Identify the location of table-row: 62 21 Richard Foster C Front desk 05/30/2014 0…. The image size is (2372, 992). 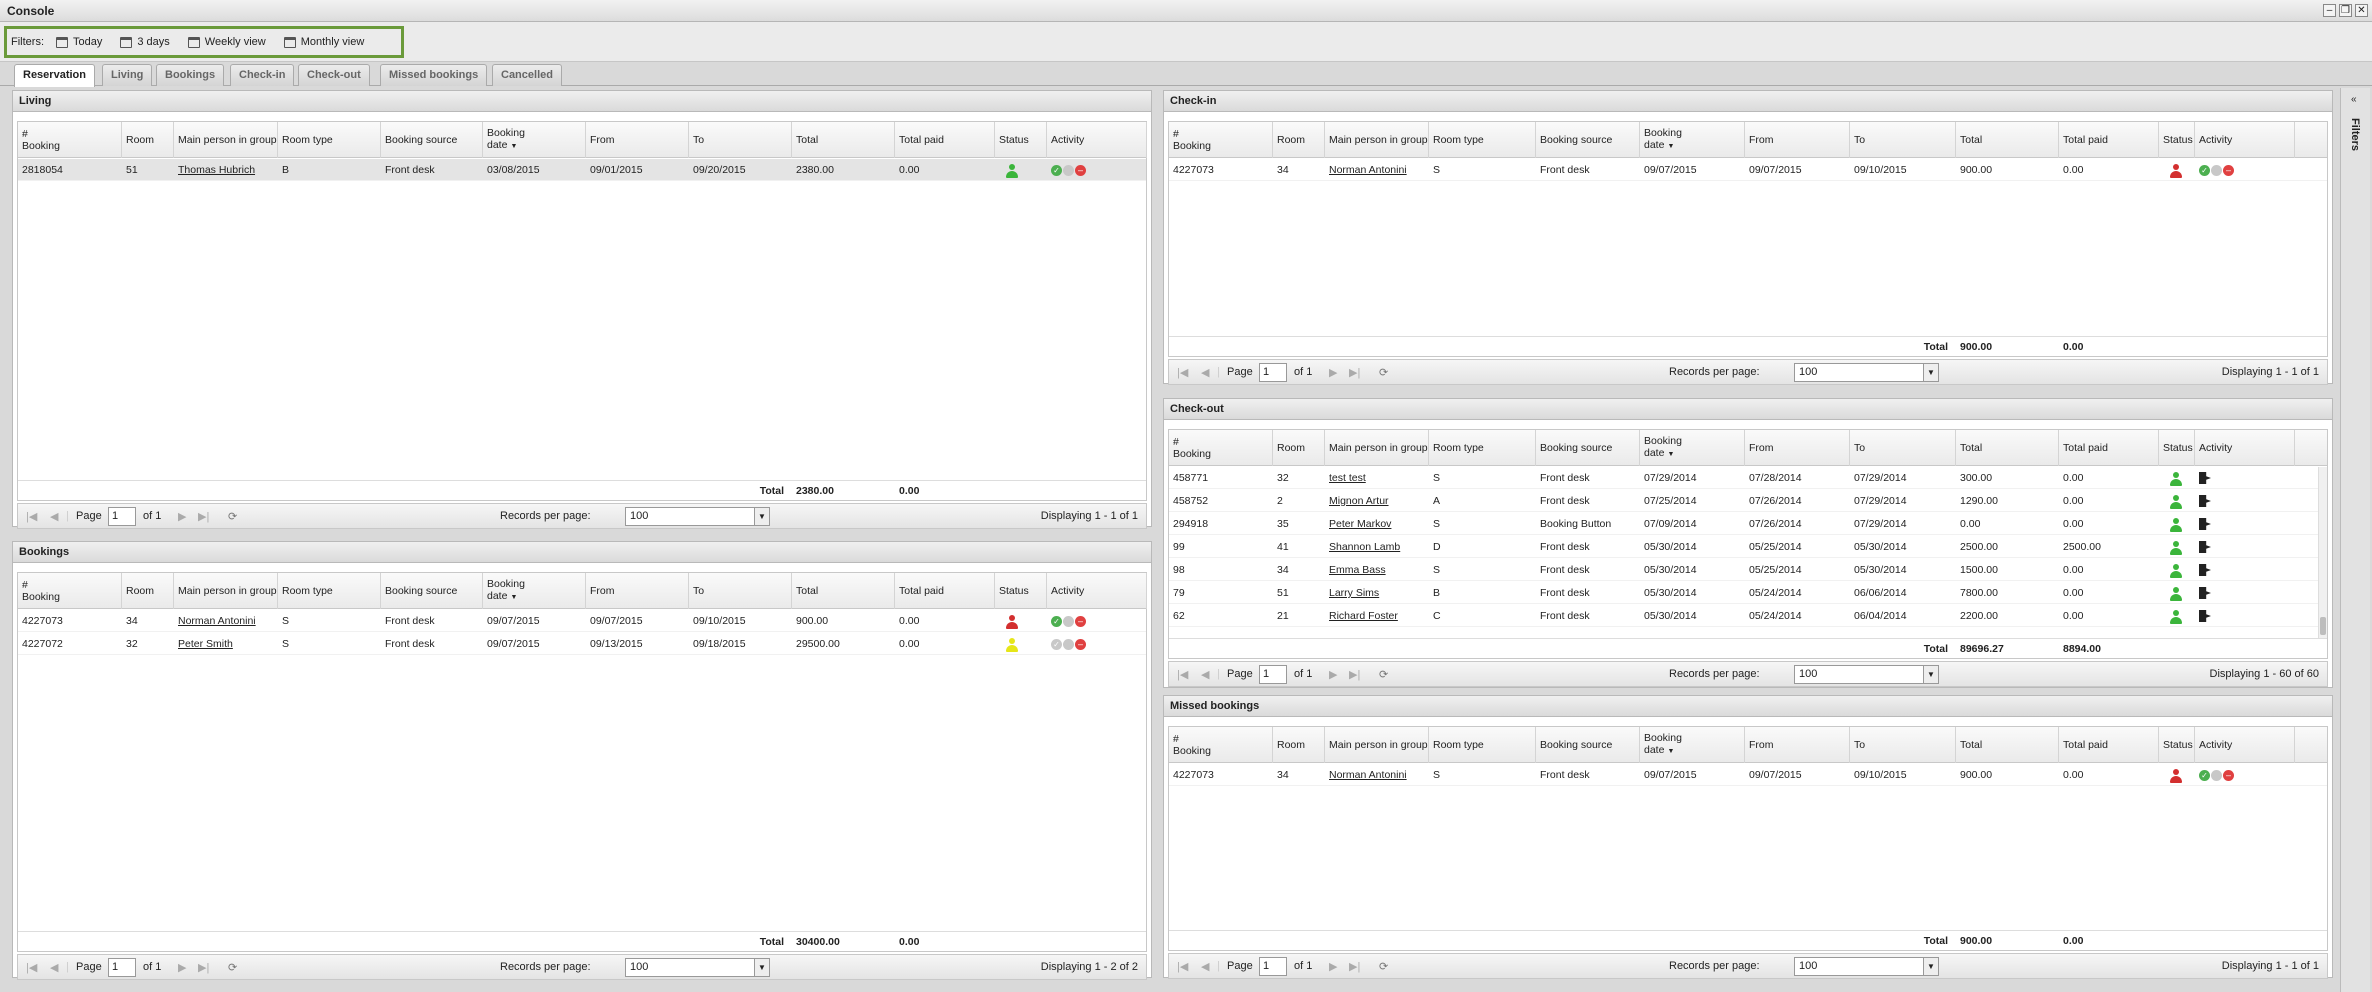
(1748, 616).